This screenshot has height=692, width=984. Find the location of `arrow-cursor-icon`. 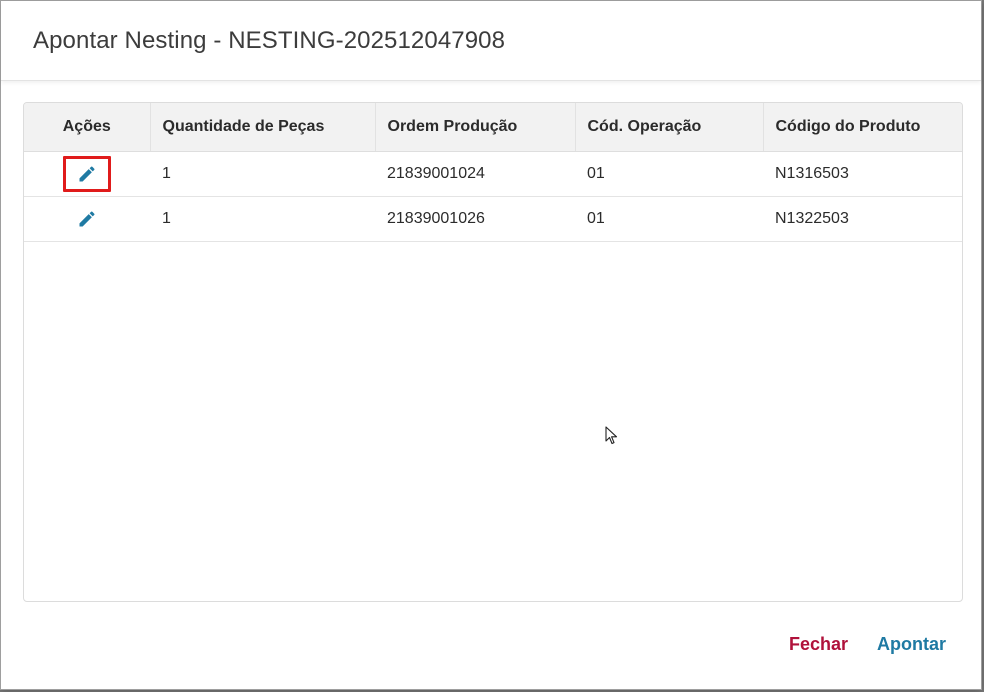

arrow-cursor-icon is located at coordinates (611, 435).